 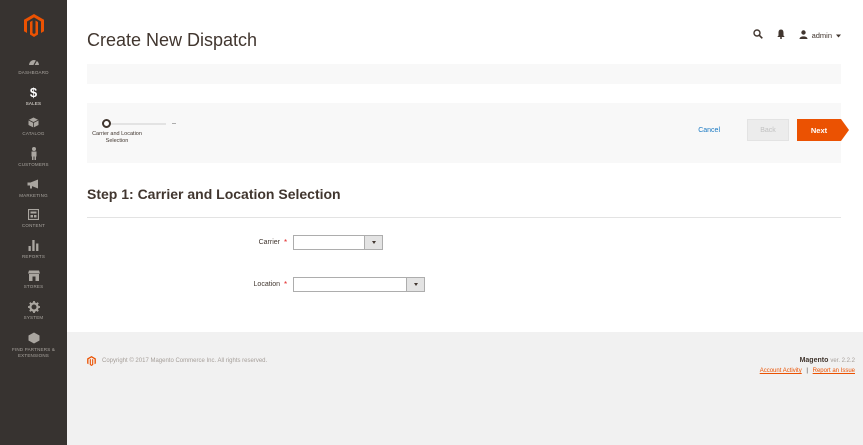 I want to click on partners-icon, so click(x=34, y=338).